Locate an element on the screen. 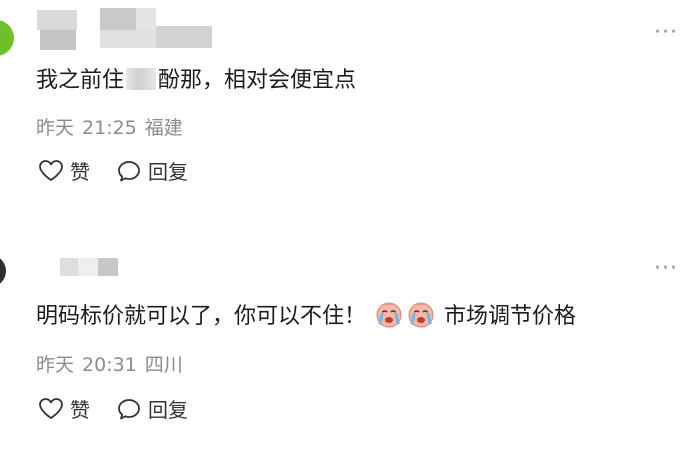 This screenshot has height=471, width=700. comment-location: 福建 is located at coordinates (163, 128).